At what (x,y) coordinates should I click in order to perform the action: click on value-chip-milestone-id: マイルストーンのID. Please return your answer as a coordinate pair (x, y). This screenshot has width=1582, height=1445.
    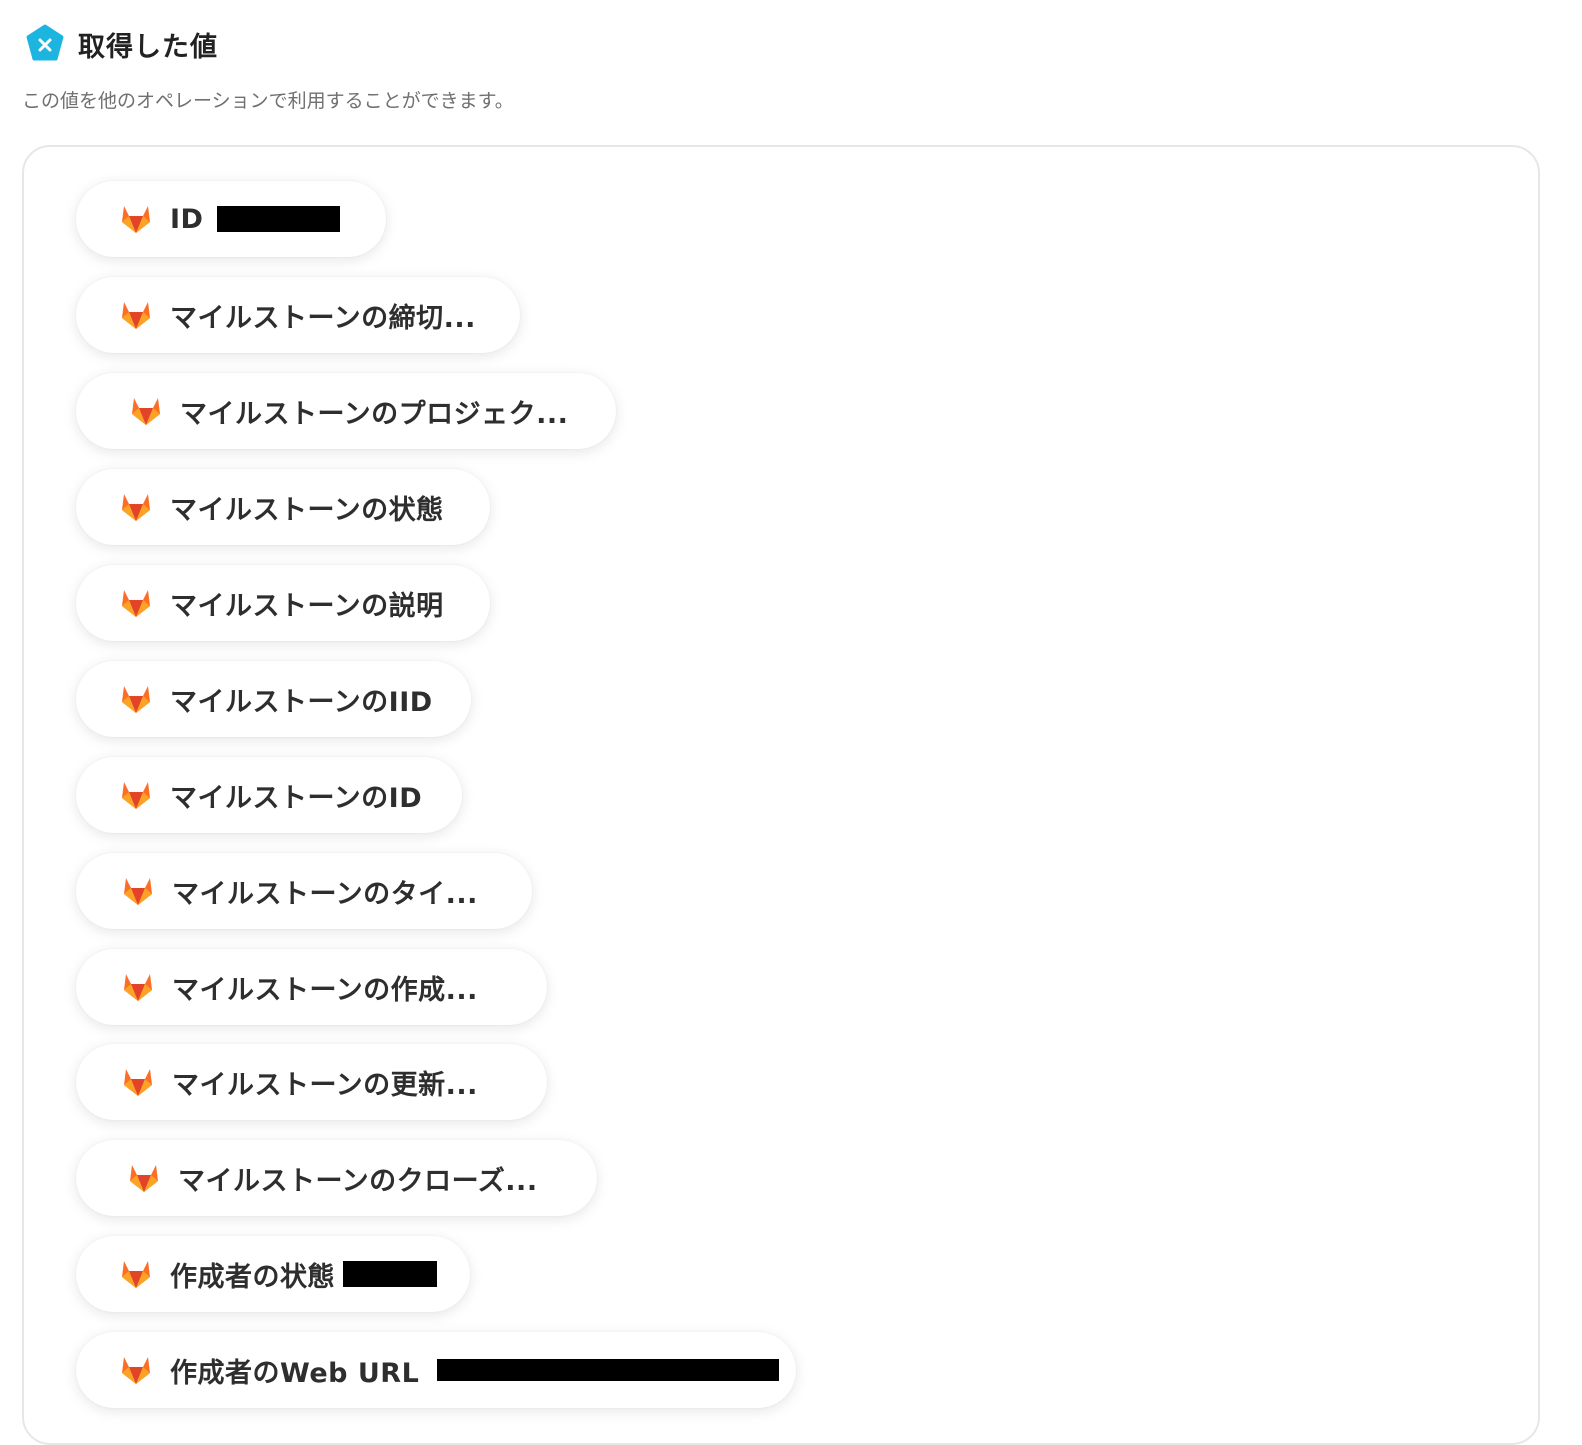
    Looking at the image, I should click on (269, 795).